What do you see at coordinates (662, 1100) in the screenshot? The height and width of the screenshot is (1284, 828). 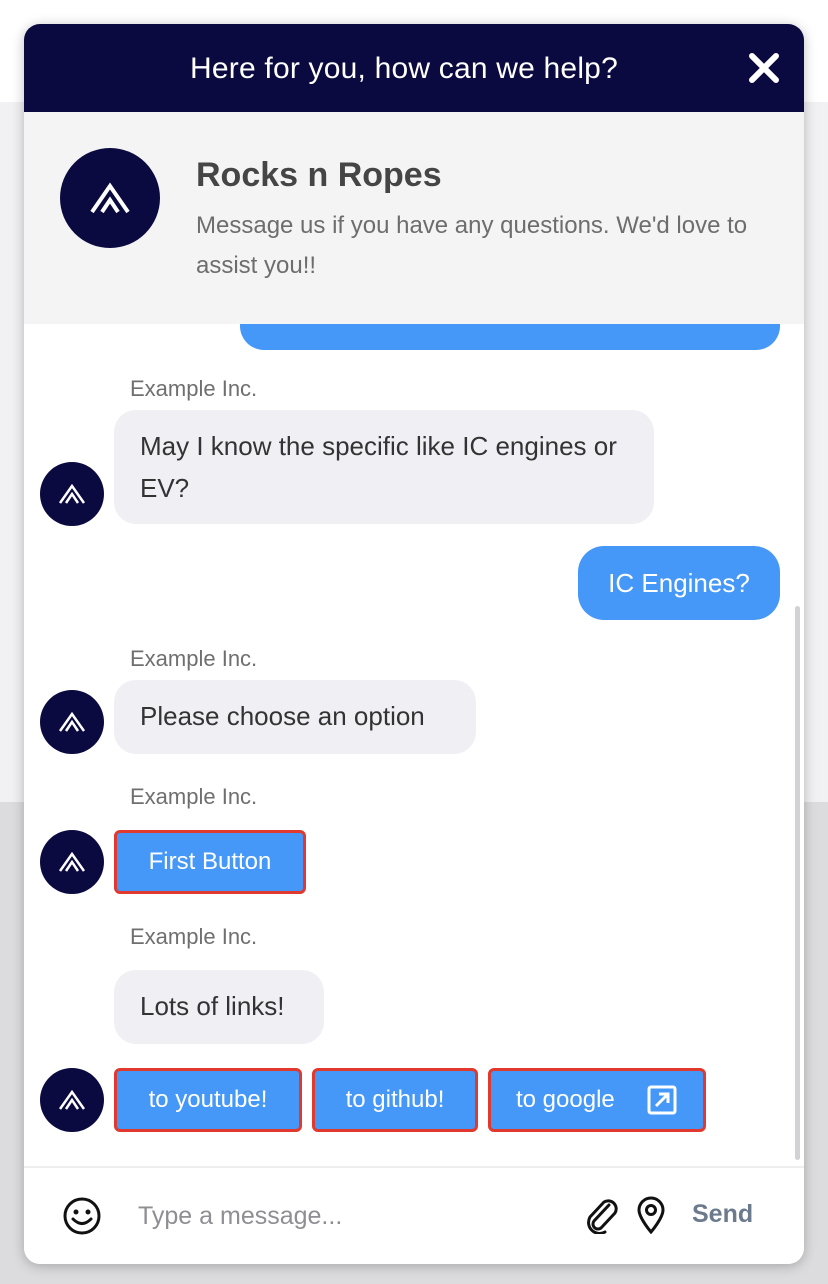 I see `external-link-icon` at bounding box center [662, 1100].